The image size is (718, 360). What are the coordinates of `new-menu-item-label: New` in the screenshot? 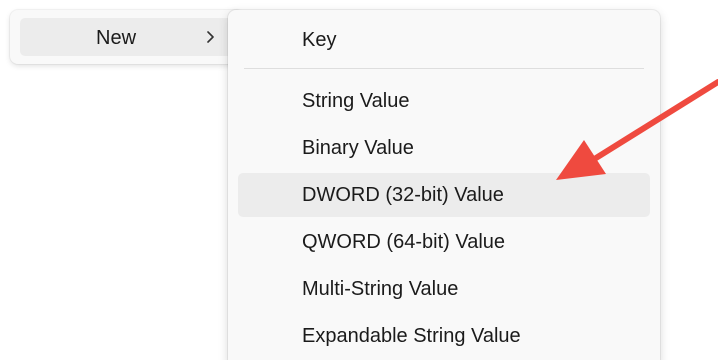 It's located at (116, 38).